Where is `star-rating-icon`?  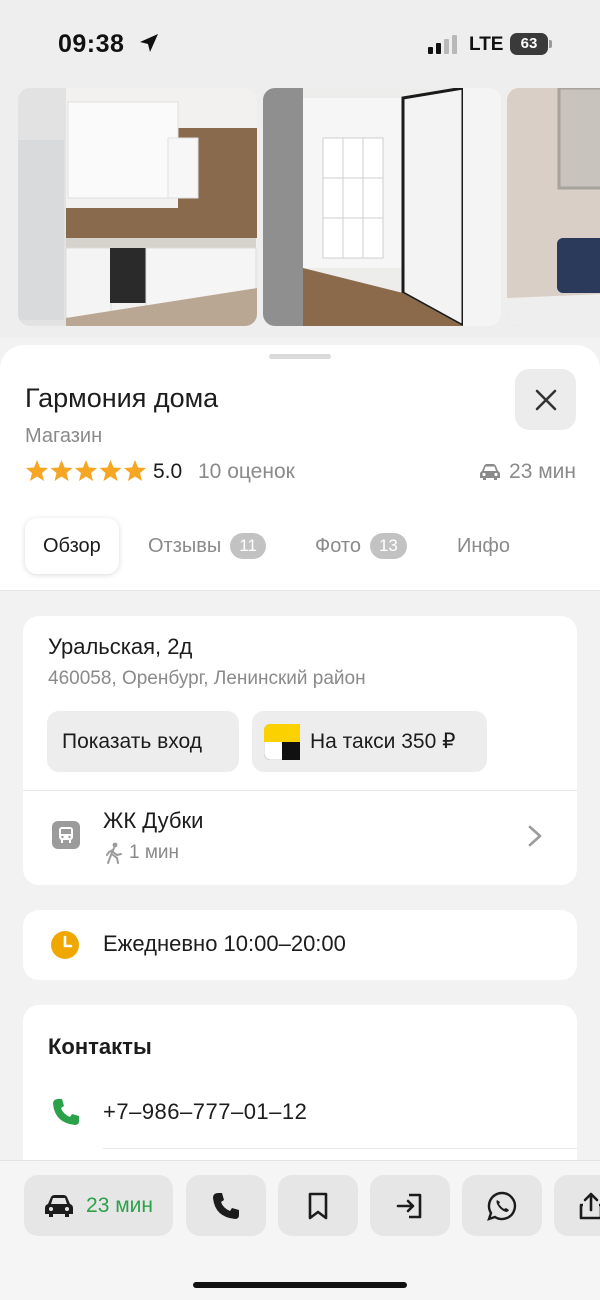
star-rating-icon is located at coordinates (86, 470).